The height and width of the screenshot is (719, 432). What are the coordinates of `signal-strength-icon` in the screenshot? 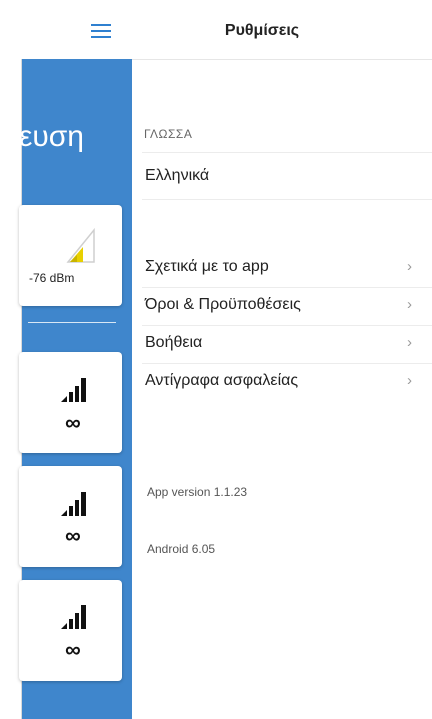 It's located at (80, 245).